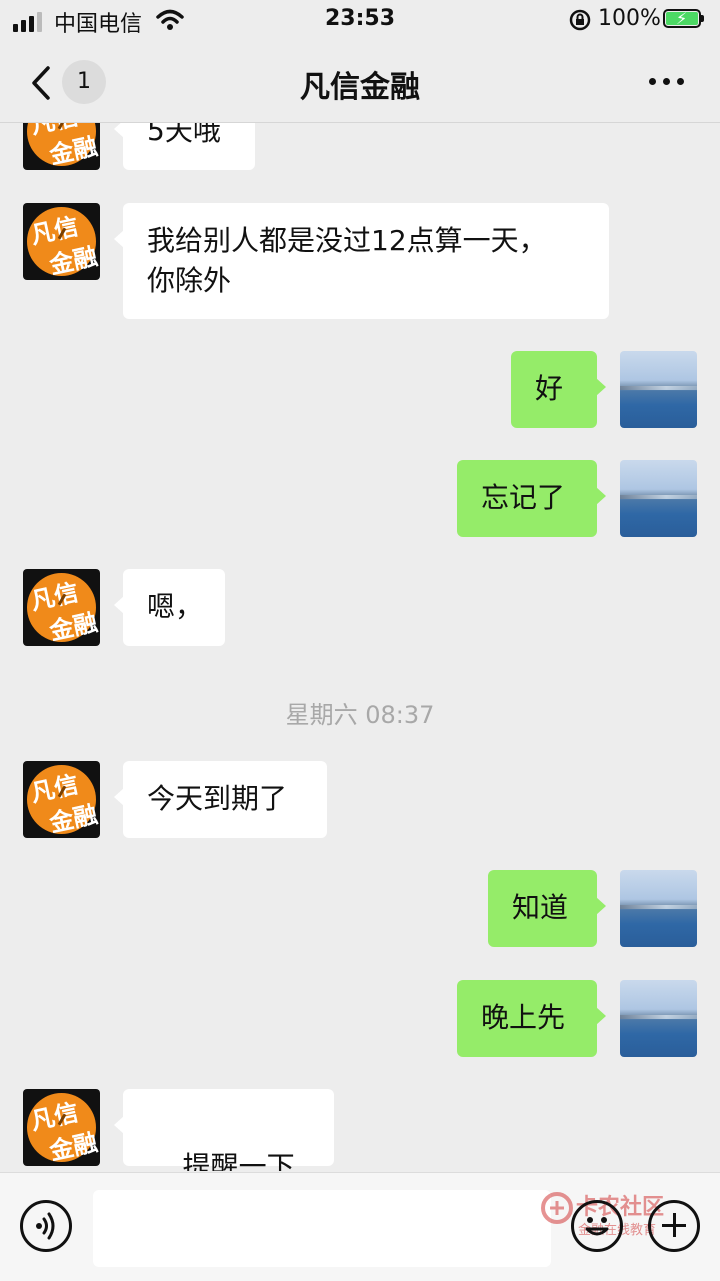  Describe the element at coordinates (361, 261) in the screenshot. I see `message-bubble-left: 我给别人都是没过12点算一天， 你除外` at that location.